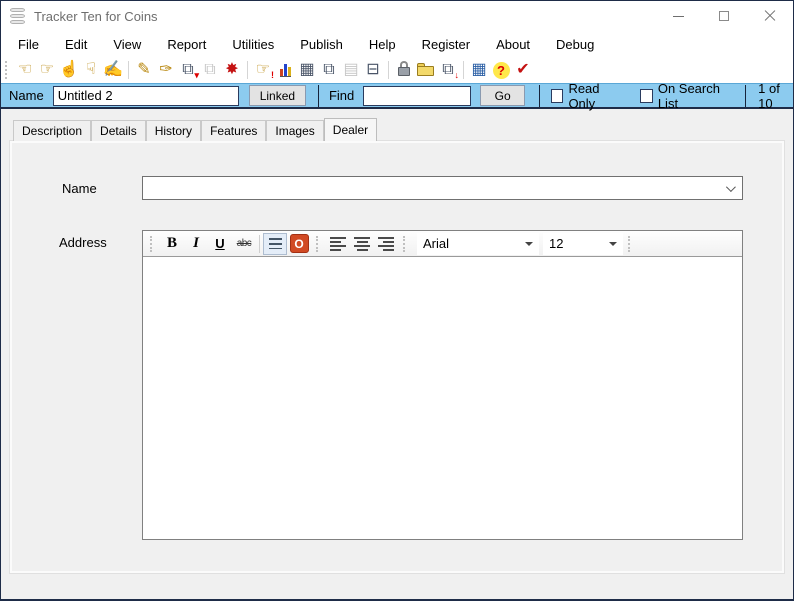  What do you see at coordinates (210, 70) in the screenshot?
I see `copy-record-icon: ⧉` at bounding box center [210, 70].